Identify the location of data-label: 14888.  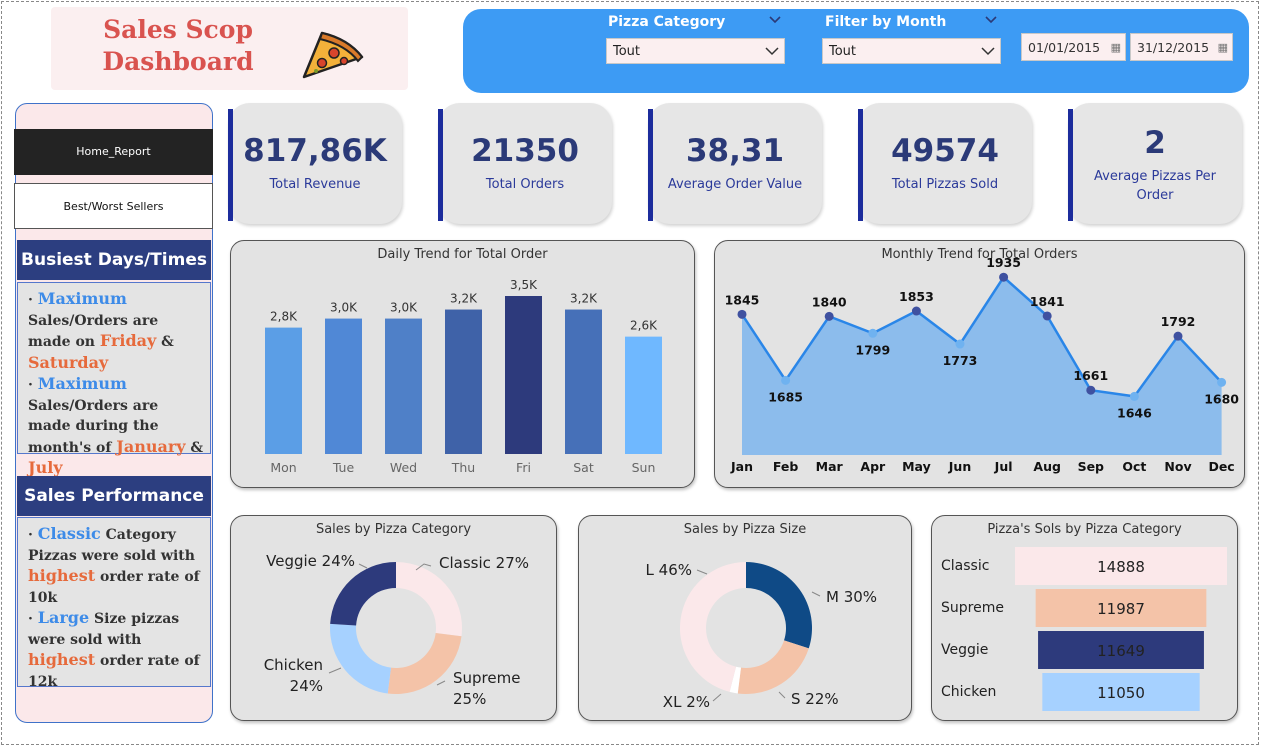
(1121, 567).